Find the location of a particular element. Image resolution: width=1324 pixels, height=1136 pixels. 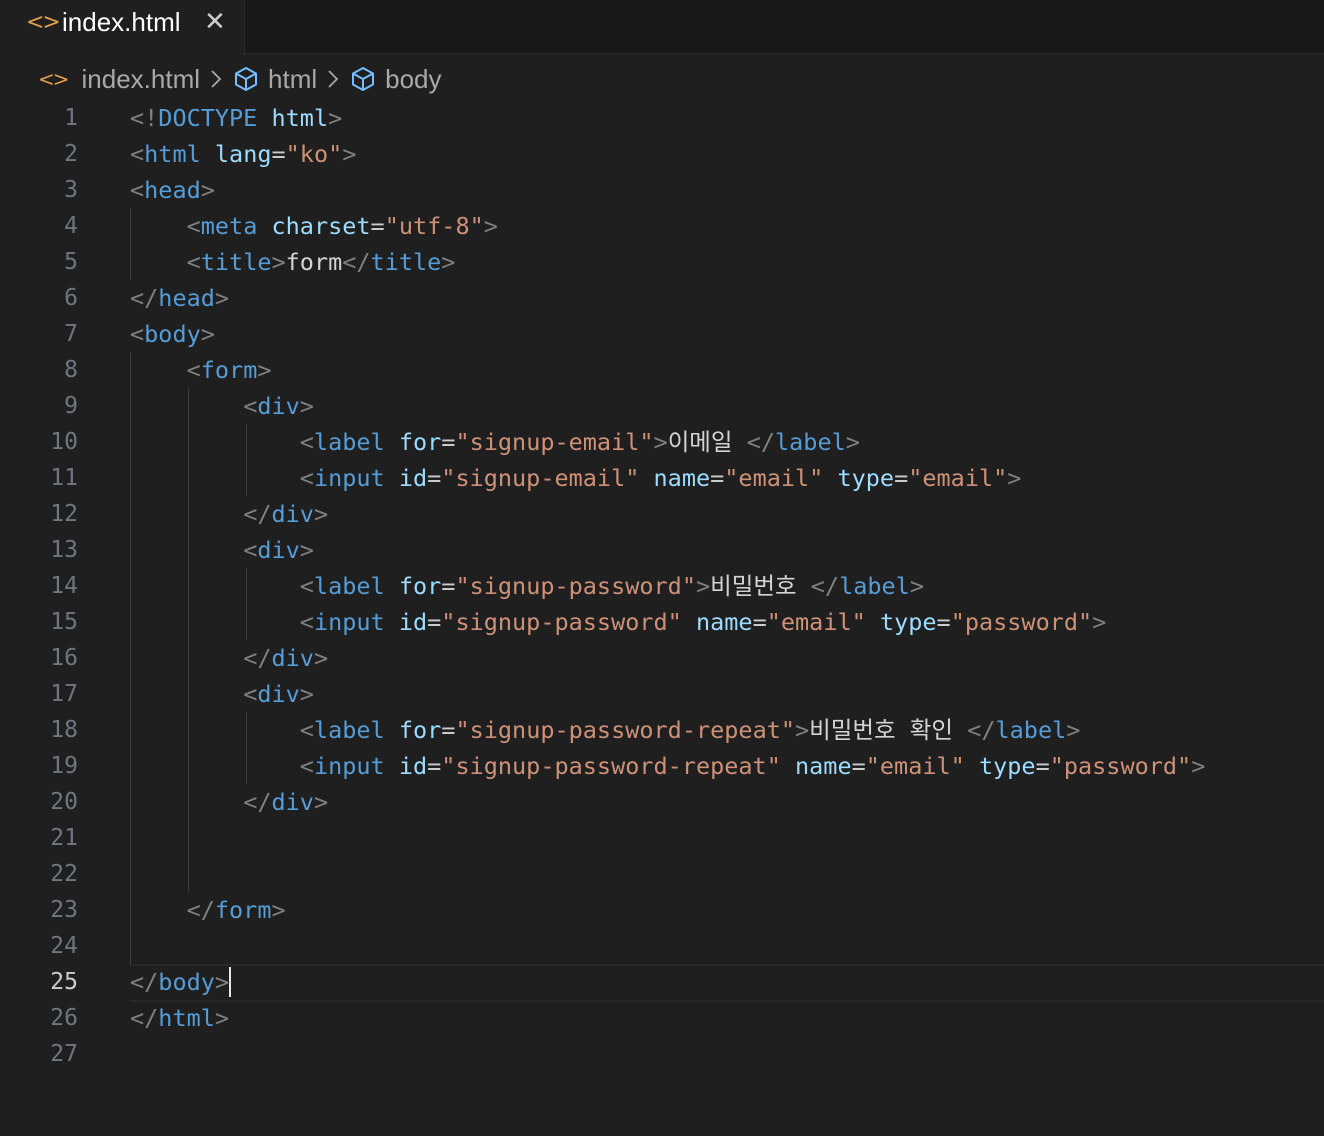

code-text: <body> is located at coordinates (172, 334).